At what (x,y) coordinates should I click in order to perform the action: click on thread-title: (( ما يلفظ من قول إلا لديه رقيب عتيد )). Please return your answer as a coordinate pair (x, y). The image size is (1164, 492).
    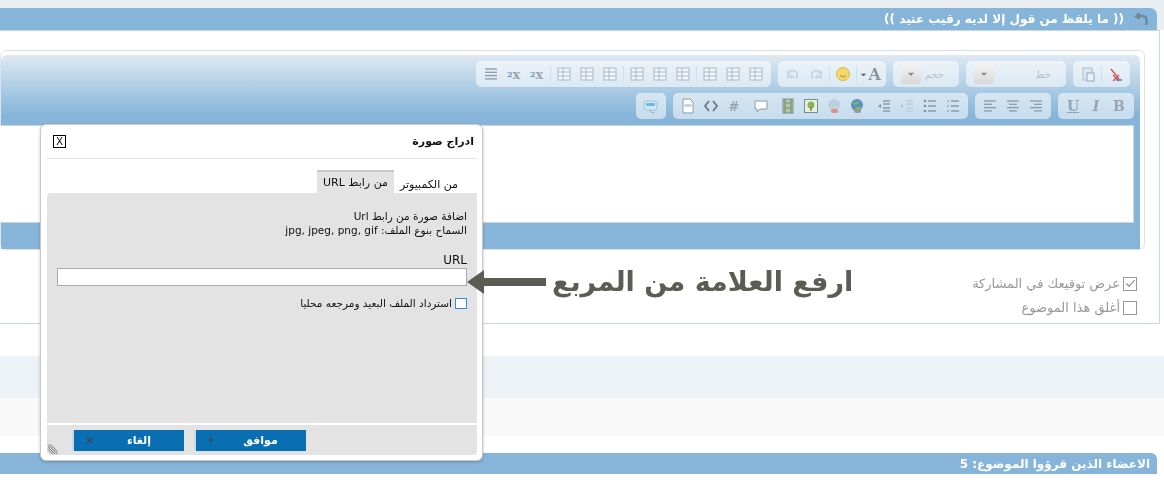
    Looking at the image, I should click on (1004, 19).